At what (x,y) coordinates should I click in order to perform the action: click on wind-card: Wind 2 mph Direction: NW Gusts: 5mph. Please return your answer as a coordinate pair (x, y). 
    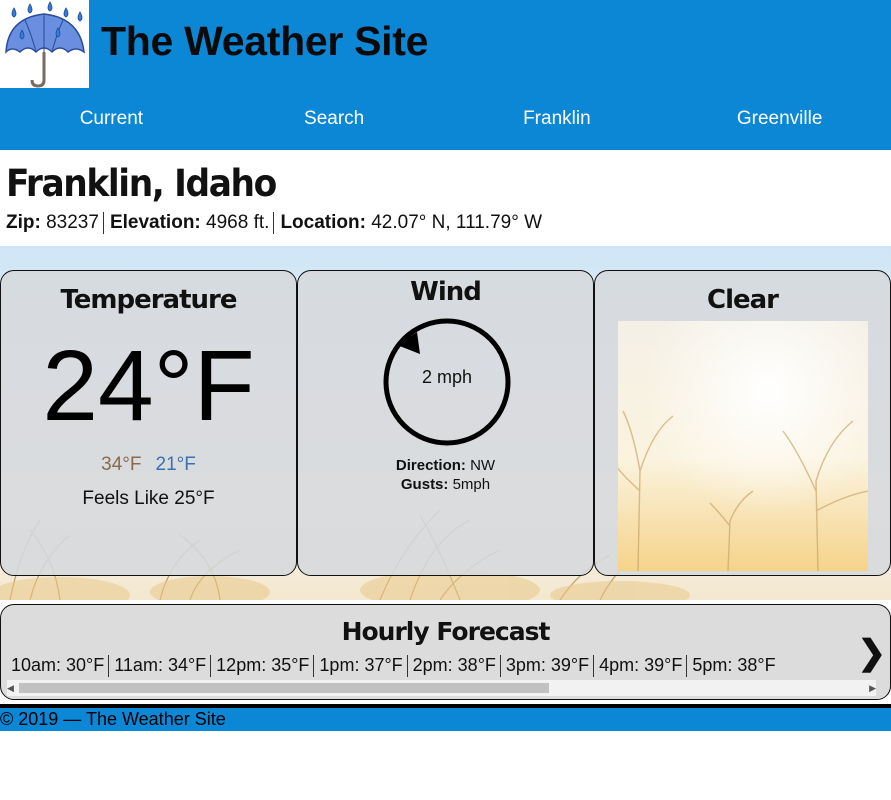
    Looking at the image, I should click on (445, 423).